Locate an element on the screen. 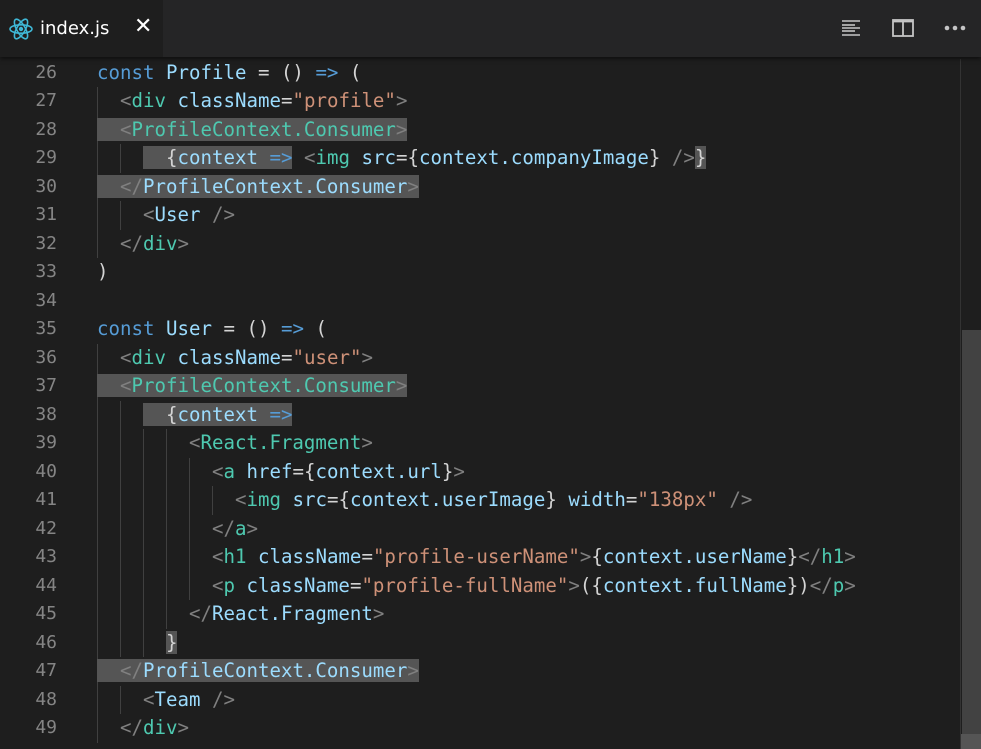 The width and height of the screenshot is (981, 749). code-line: 33) is located at coordinates (480, 272).